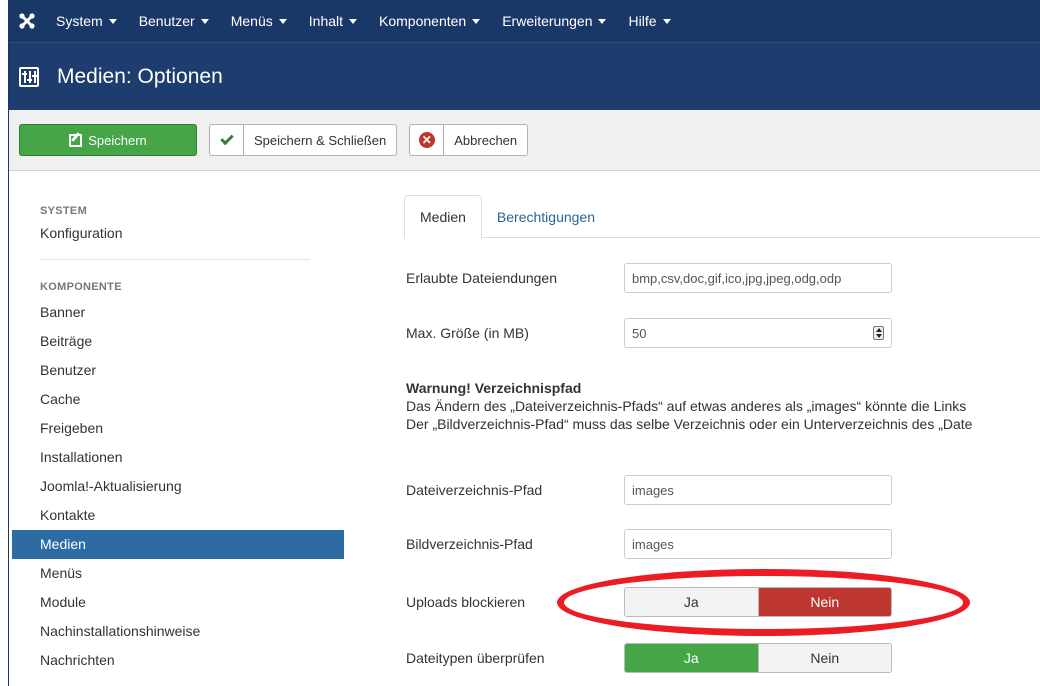 The height and width of the screenshot is (686, 1040). What do you see at coordinates (176, 312) in the screenshot?
I see `sidebar-item-banner: Banner` at bounding box center [176, 312].